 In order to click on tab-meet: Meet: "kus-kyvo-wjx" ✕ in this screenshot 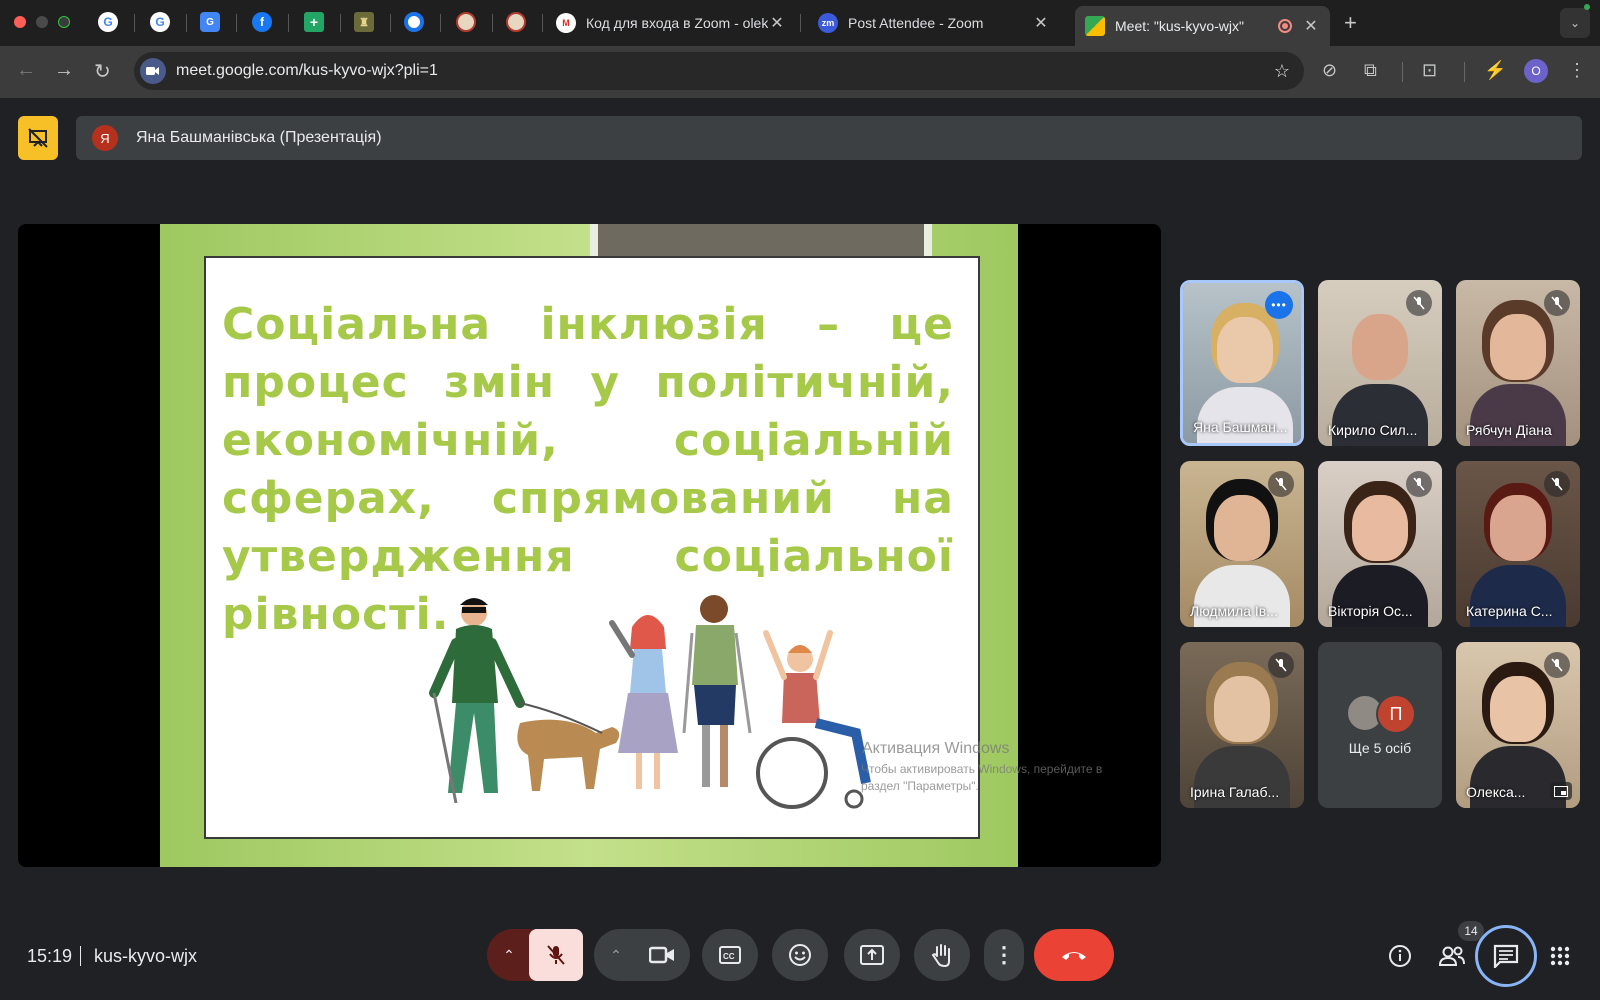, I will do `click(1202, 26)`.